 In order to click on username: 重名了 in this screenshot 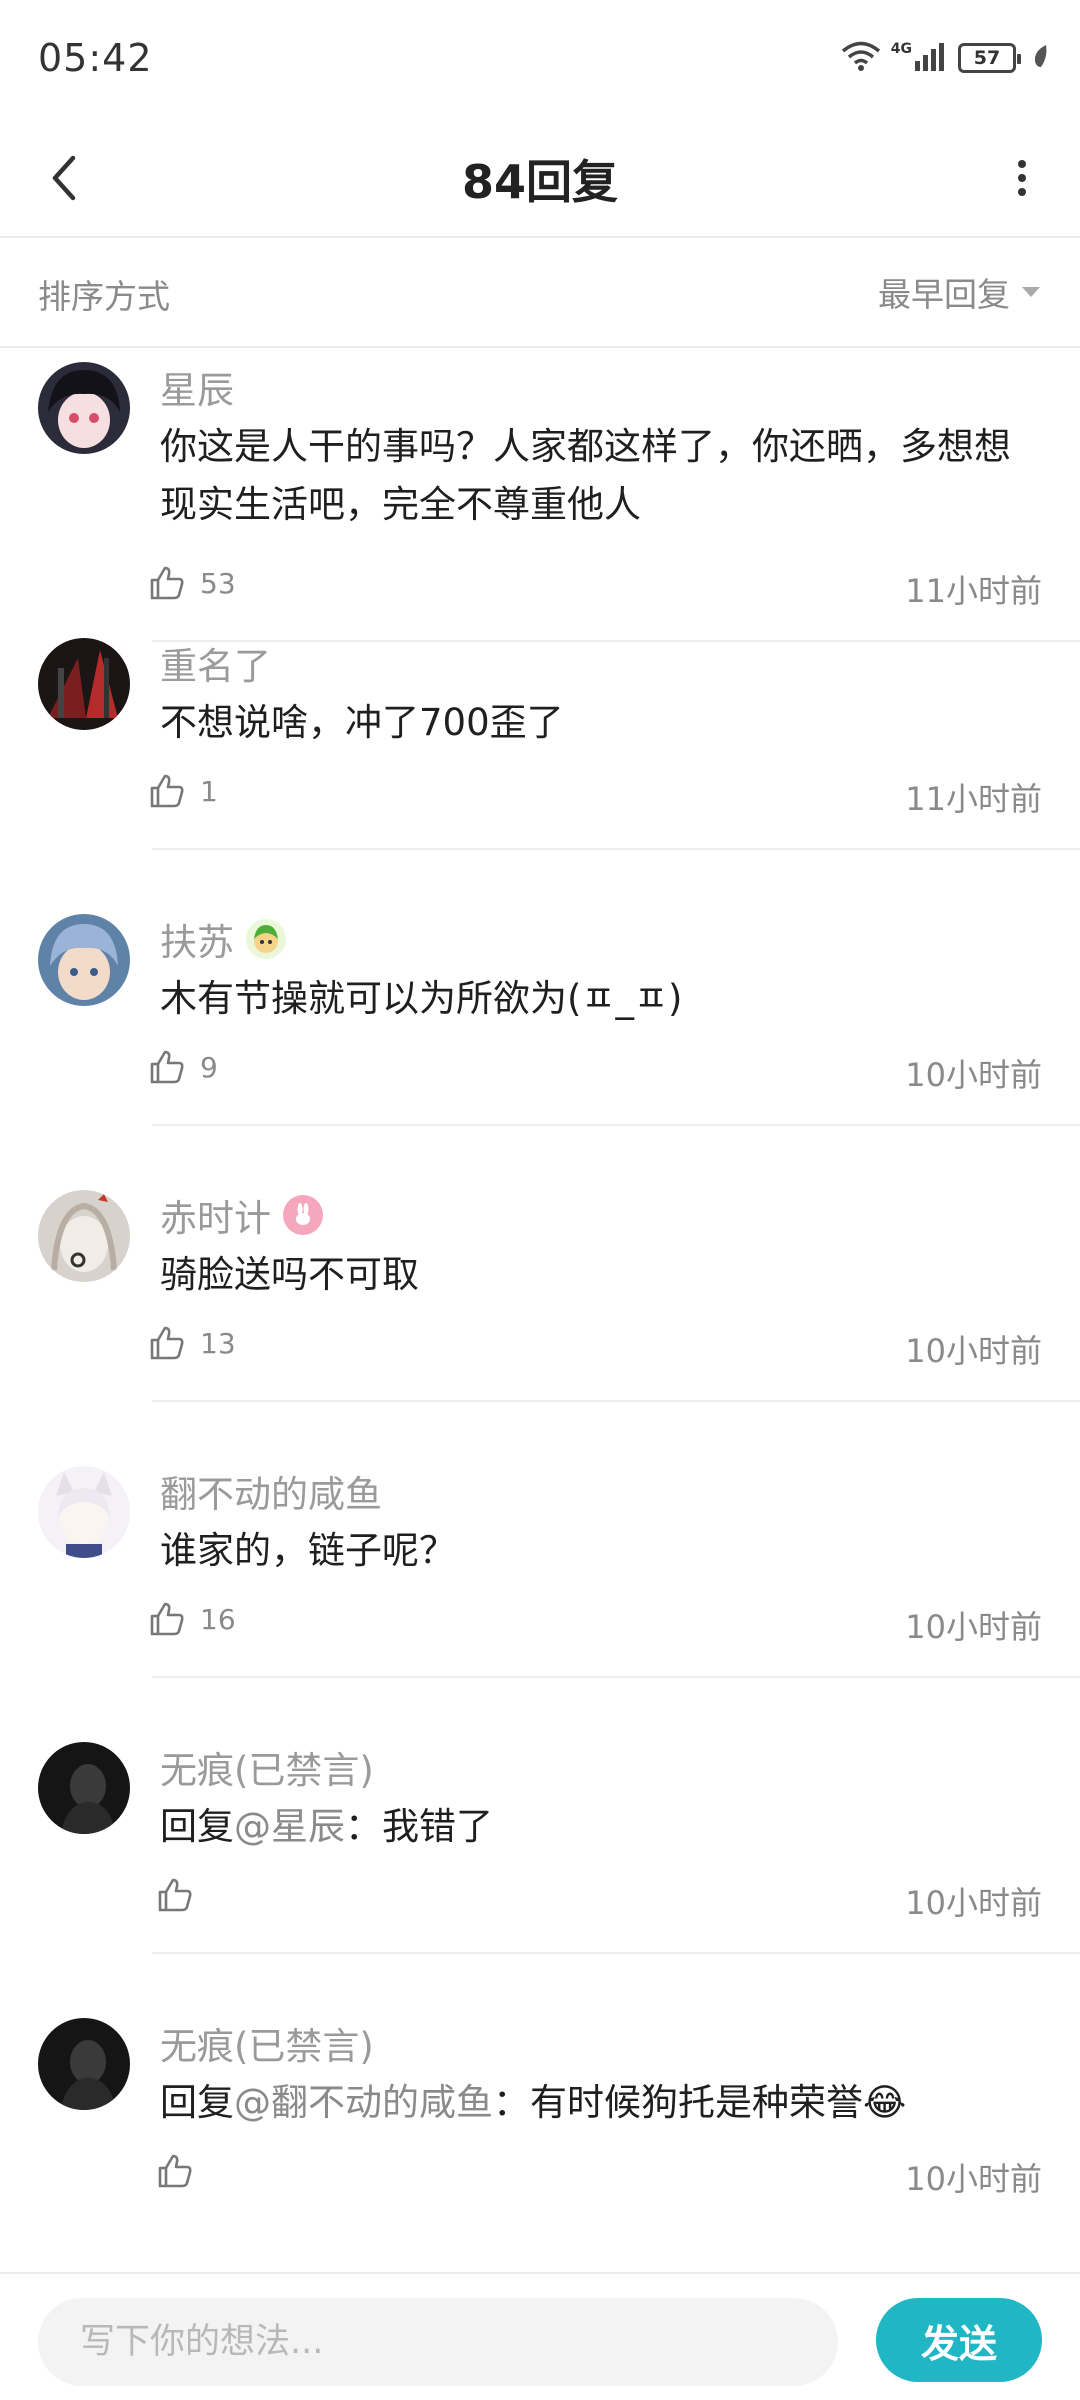, I will do `click(215, 663)`.